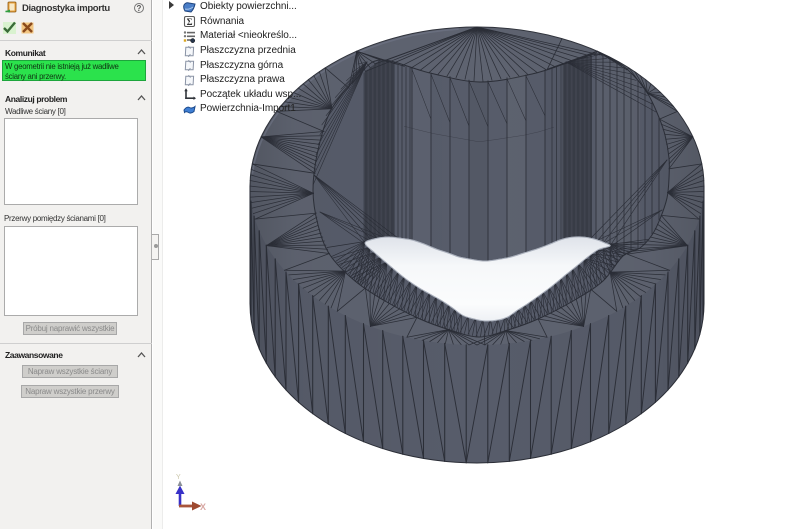 The height and width of the screenshot is (529, 800). I want to click on svg-text: Σ, so click(190, 22).